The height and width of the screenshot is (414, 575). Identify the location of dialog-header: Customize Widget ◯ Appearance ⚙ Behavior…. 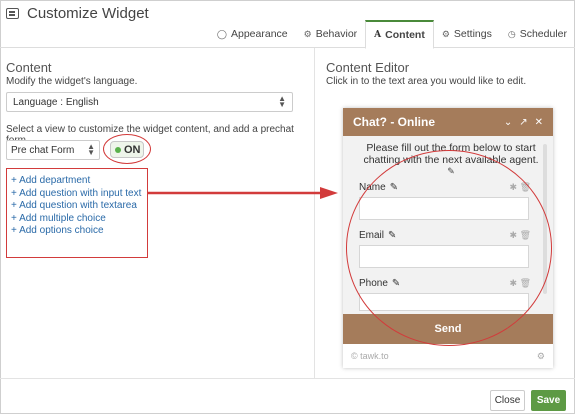
(287, 24).